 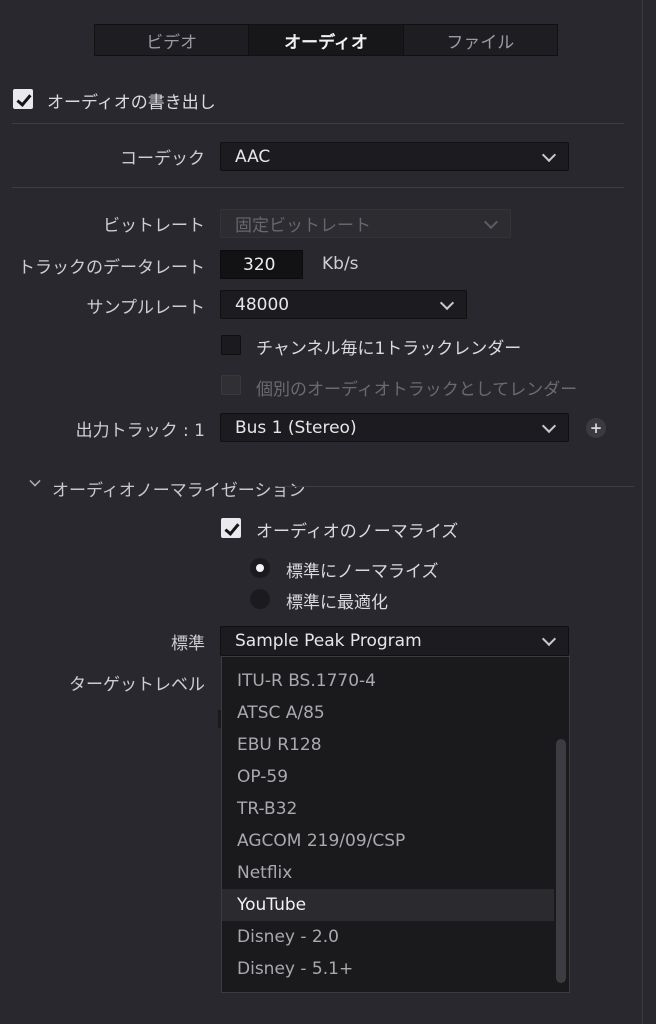 What do you see at coordinates (262, 304) in the screenshot?
I see `sample-rate-value: 48000` at bounding box center [262, 304].